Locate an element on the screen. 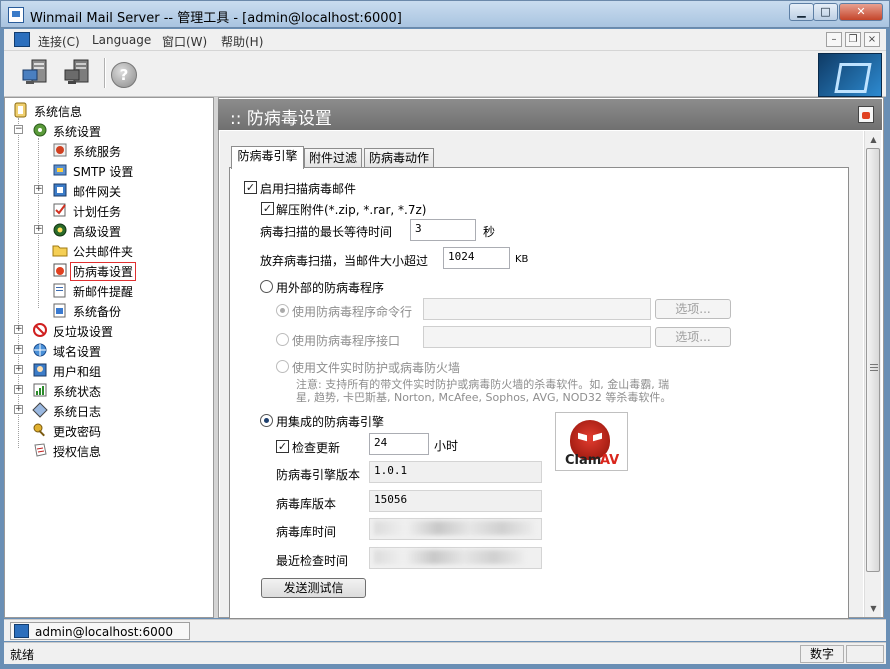 Image resolution: width=890 pixels, height=669 pixels. info-icon is located at coordinates (20, 110).